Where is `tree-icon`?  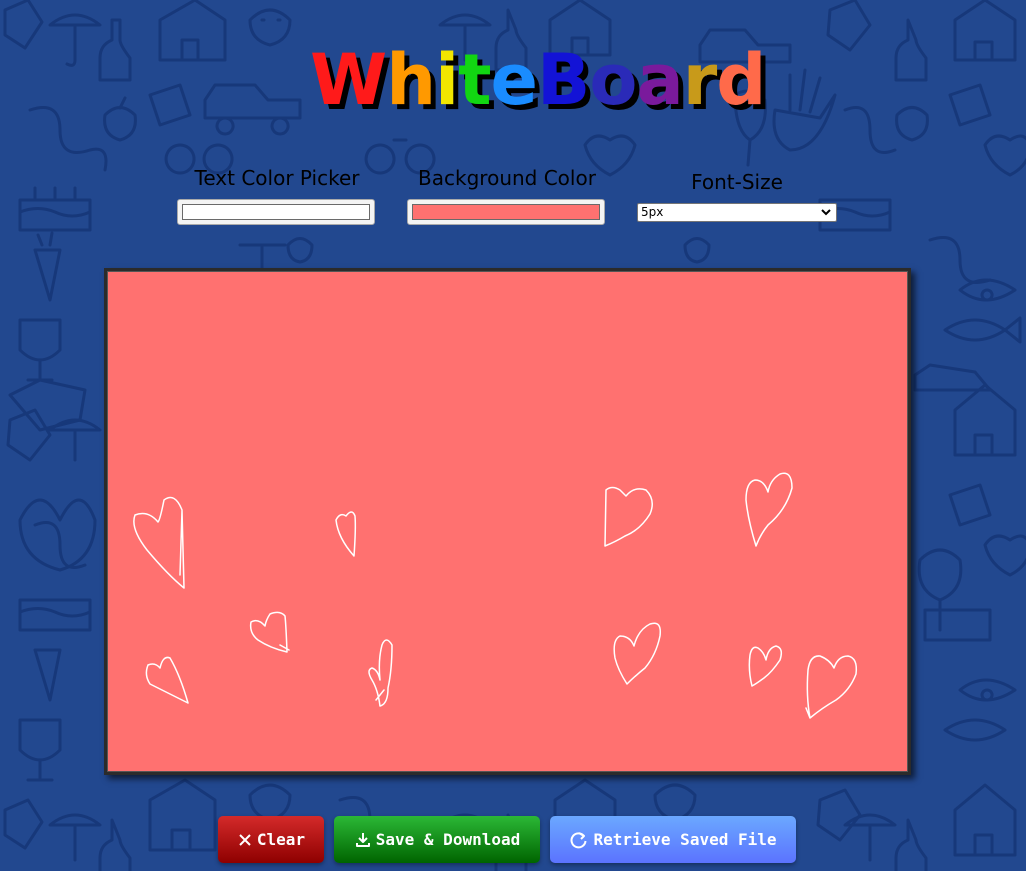 tree-icon is located at coordinates (940, 590).